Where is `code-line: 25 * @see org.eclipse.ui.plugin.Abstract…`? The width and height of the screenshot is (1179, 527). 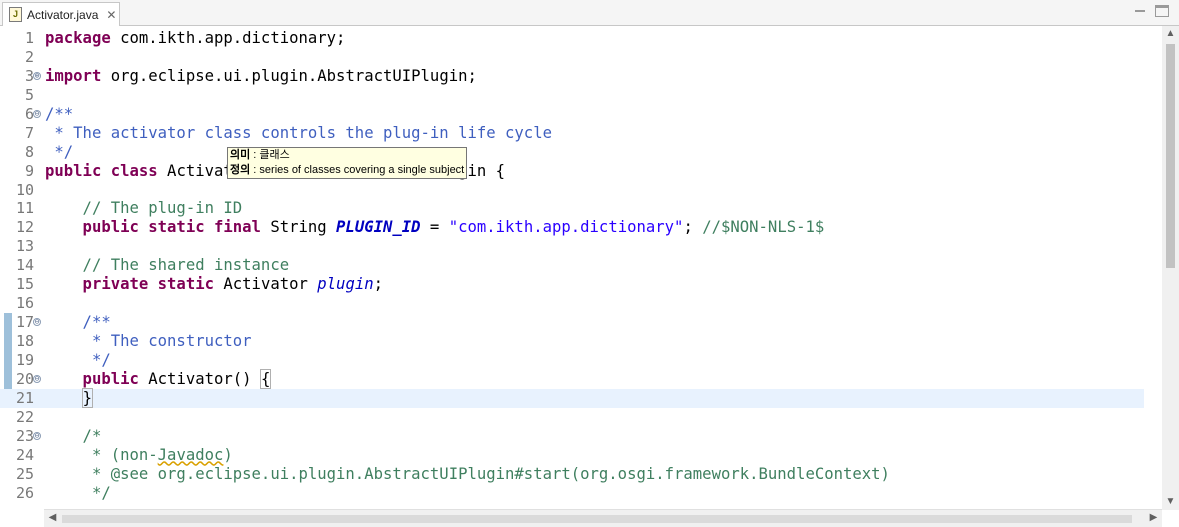 code-line: 25 * @see org.eclipse.ui.plugin.Abstract… is located at coordinates (572, 474).